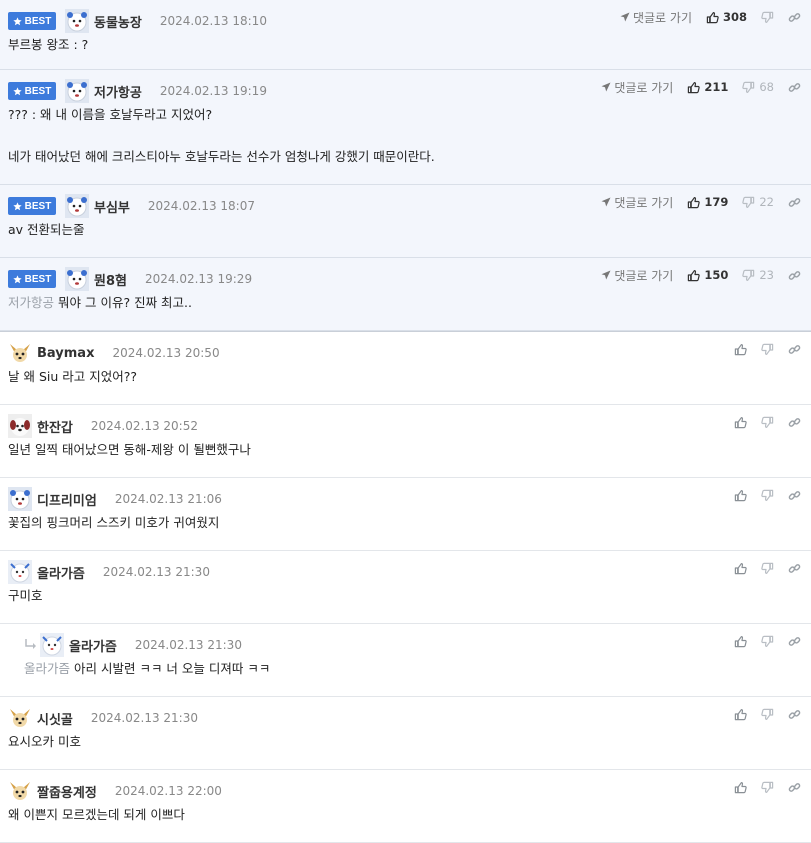 The height and width of the screenshot is (843, 811). What do you see at coordinates (55, 426) in the screenshot?
I see `nickname: 한잔갑` at bounding box center [55, 426].